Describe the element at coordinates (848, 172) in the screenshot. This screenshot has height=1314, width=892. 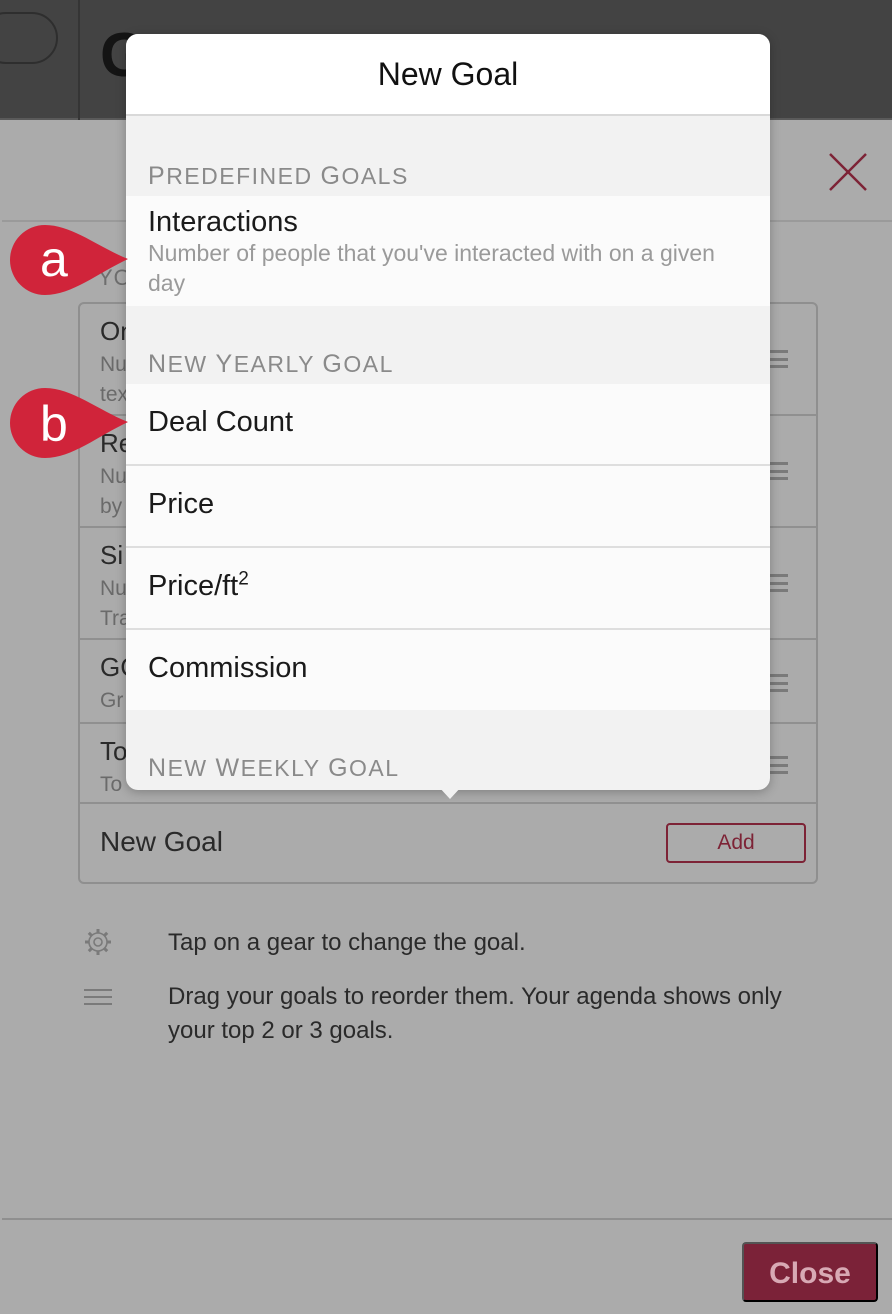
I see `close-icon` at that location.